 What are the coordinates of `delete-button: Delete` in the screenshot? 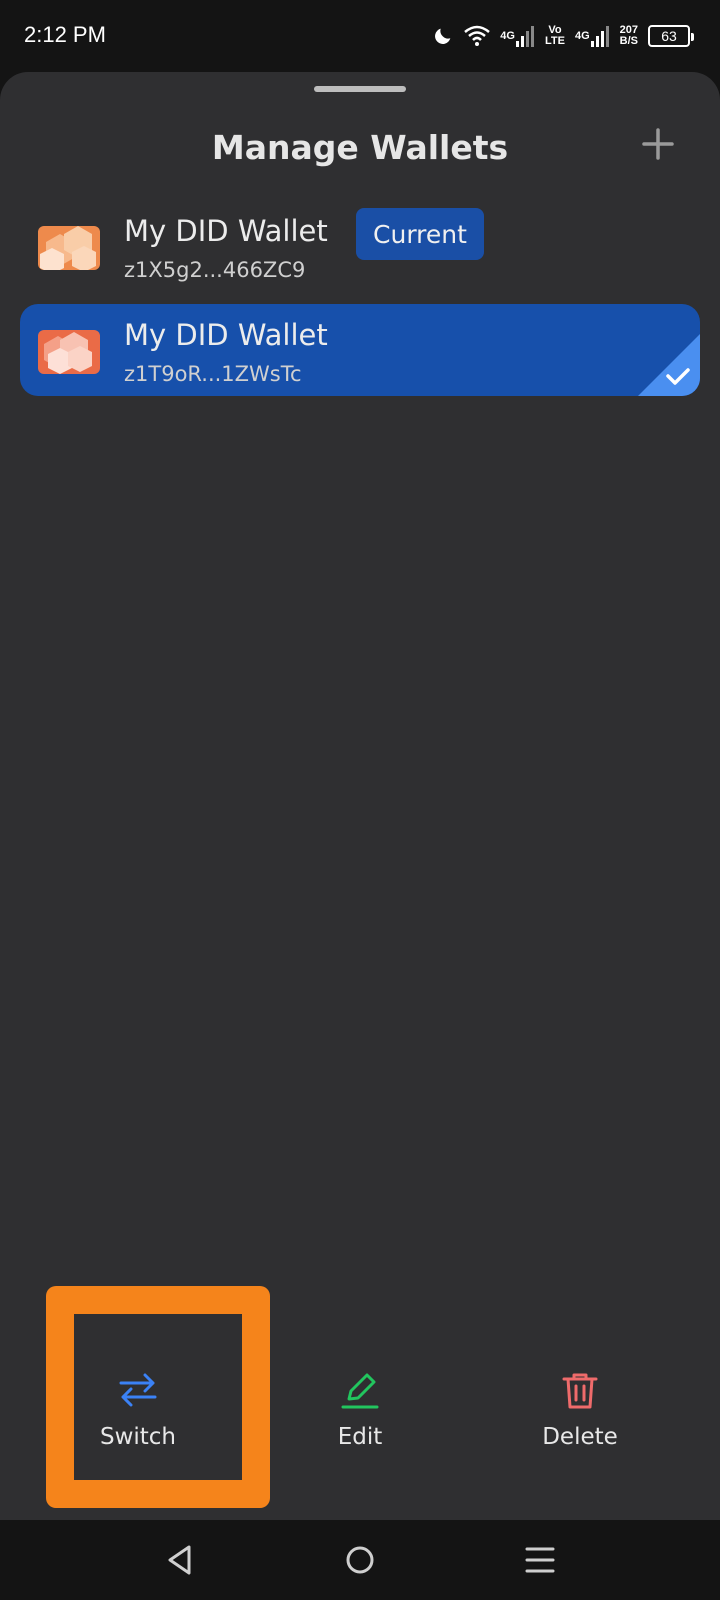 It's located at (580, 1372).